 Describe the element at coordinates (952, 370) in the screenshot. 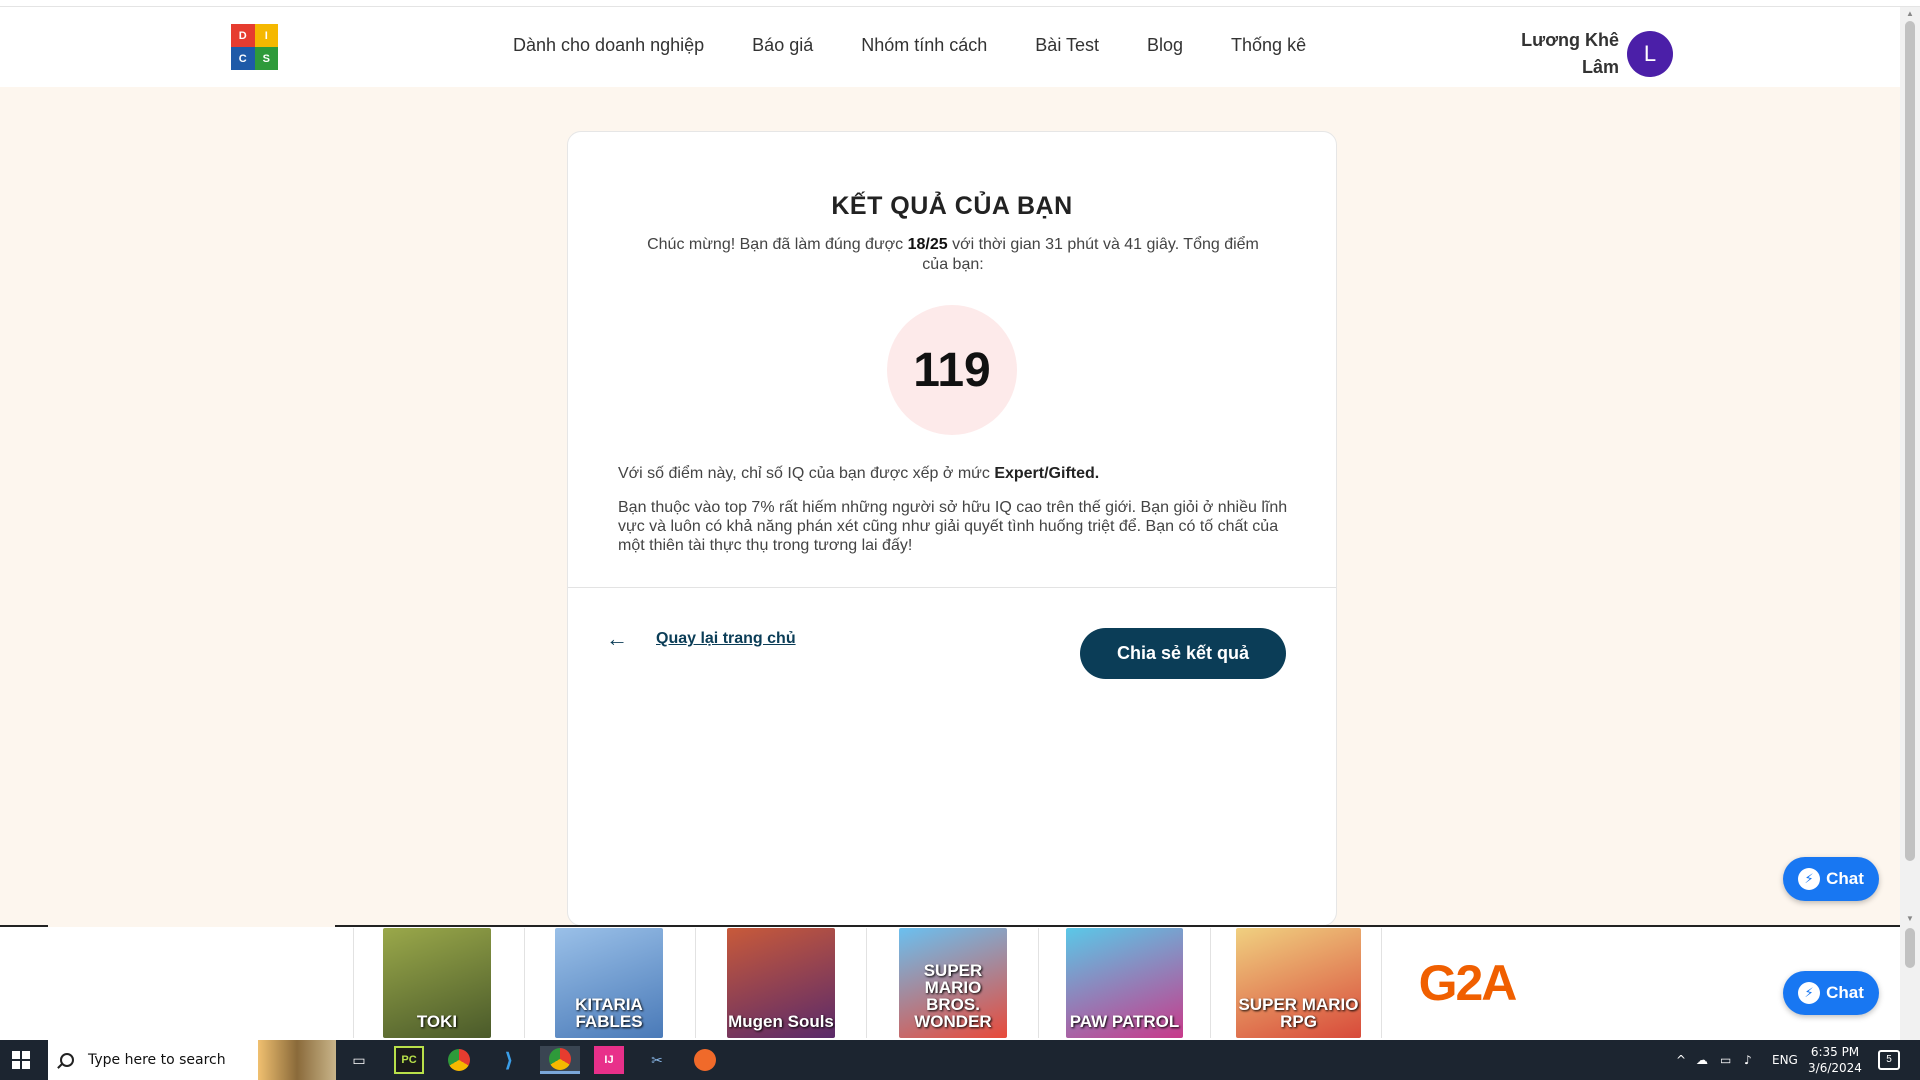

I see `score-value: 119` at that location.